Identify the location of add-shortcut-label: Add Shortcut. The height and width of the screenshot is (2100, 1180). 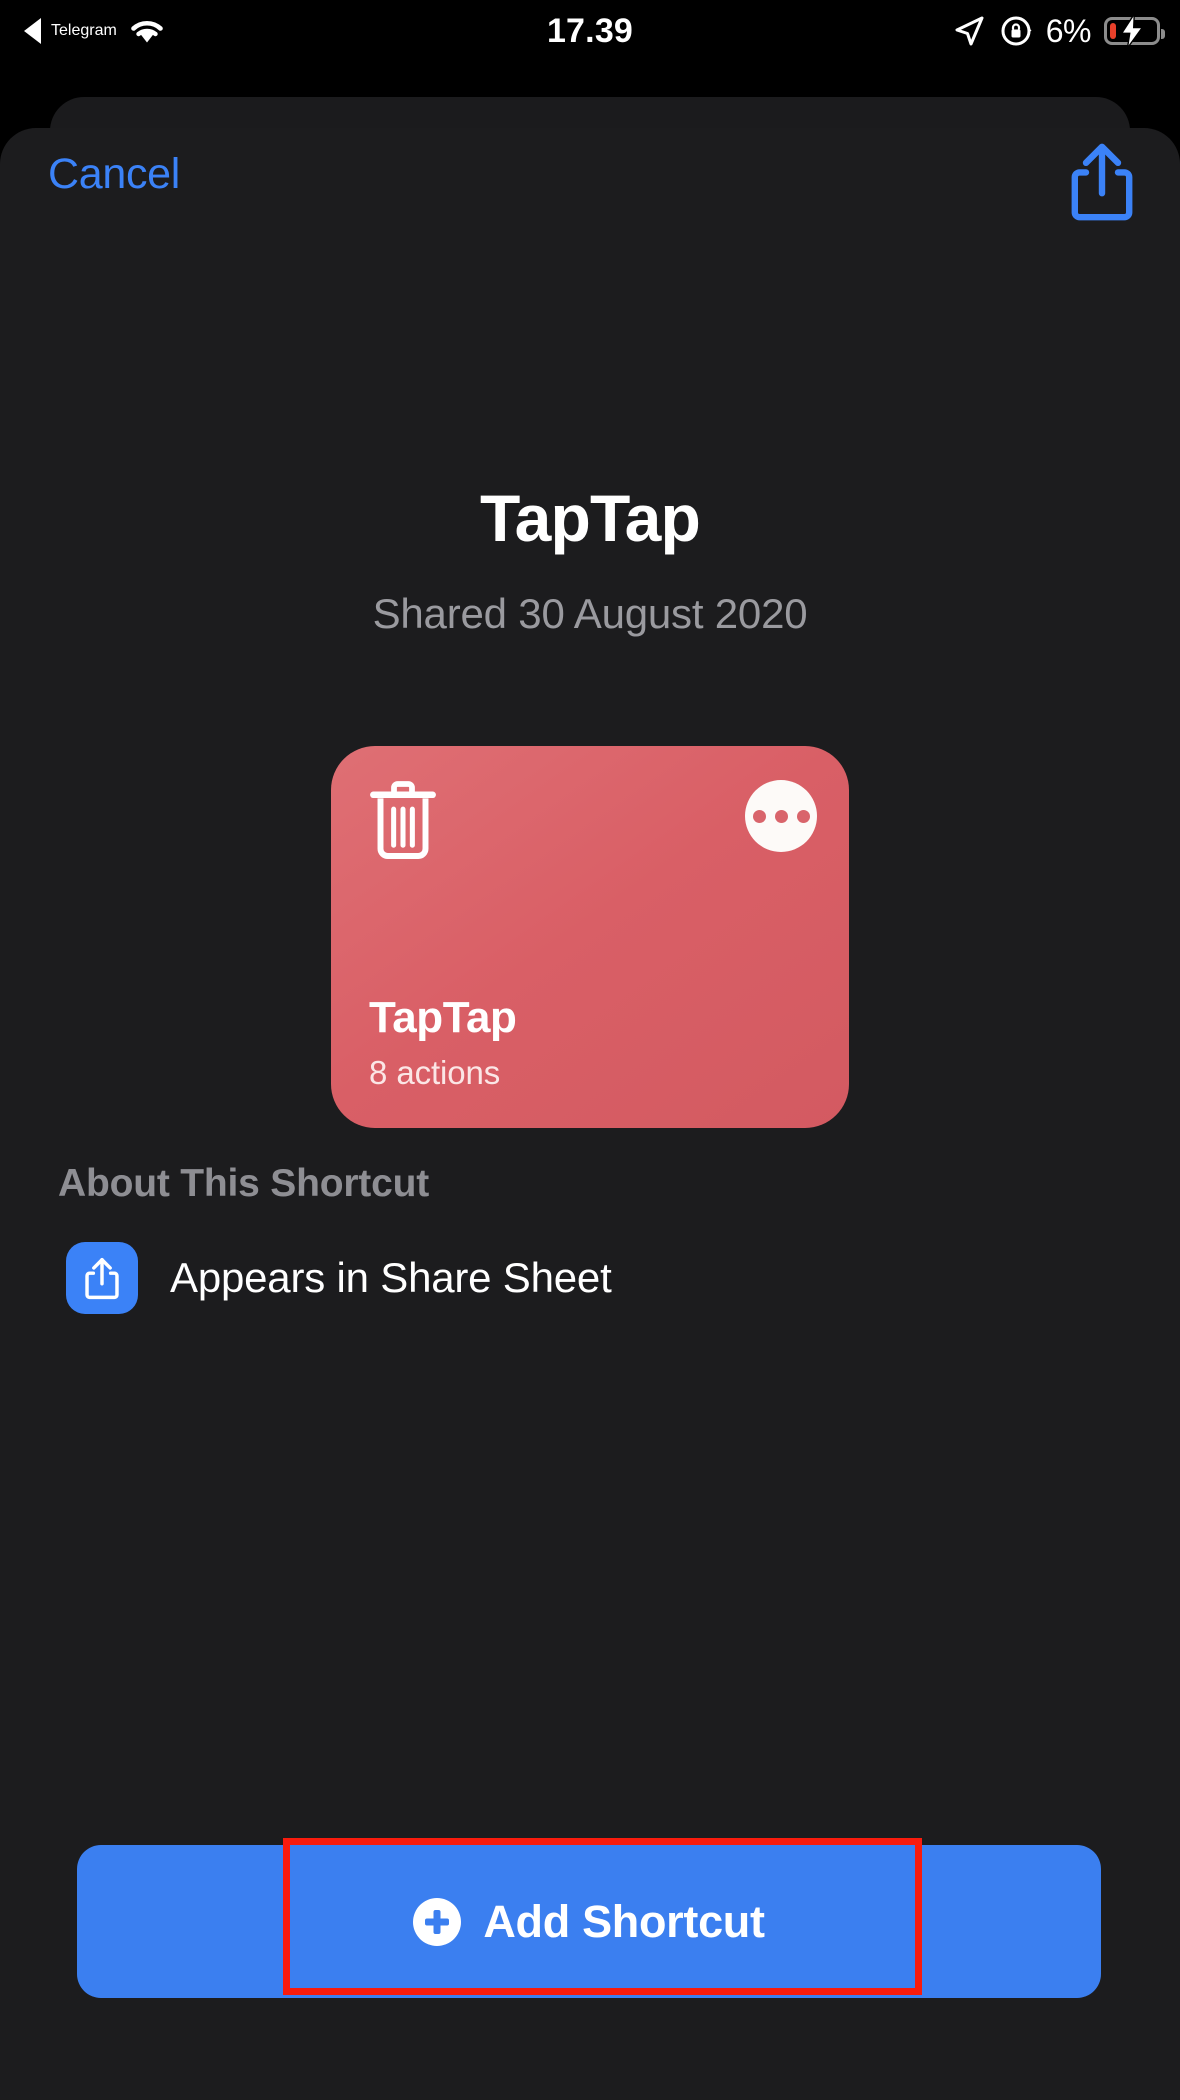
(624, 1921).